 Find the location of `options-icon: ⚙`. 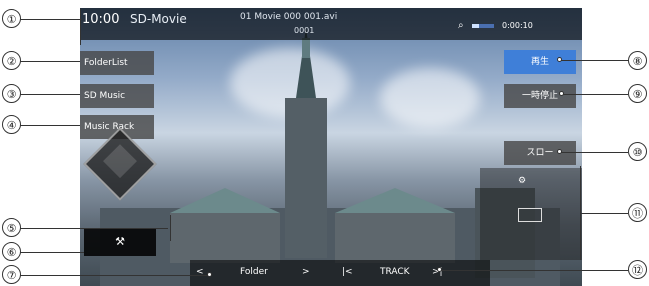

options-icon: ⚙ is located at coordinates (522, 181).